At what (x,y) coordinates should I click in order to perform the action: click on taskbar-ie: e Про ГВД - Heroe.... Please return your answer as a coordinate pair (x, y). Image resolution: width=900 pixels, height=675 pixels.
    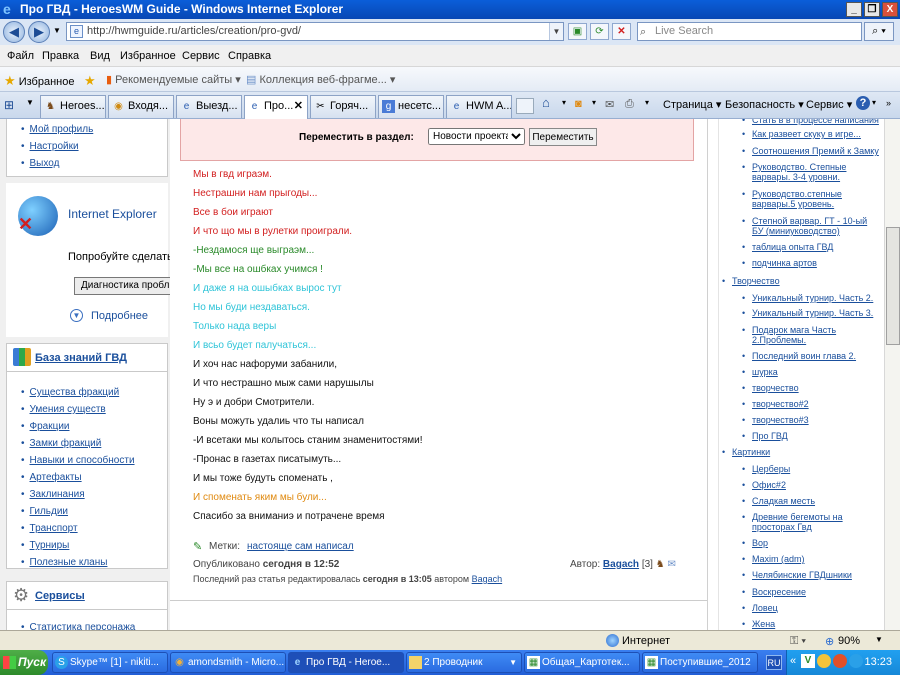
    Looking at the image, I should click on (346, 662).